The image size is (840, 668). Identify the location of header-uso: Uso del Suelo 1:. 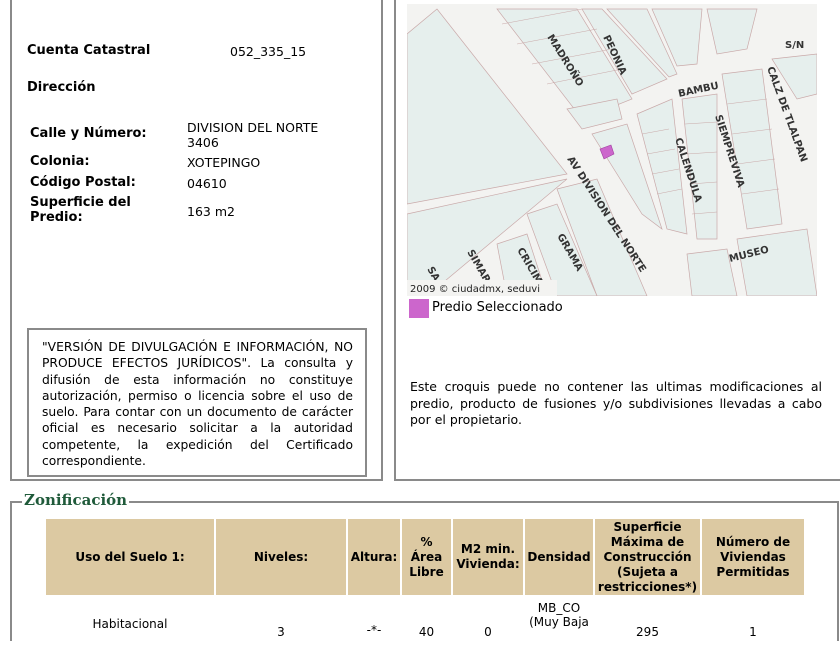
(130, 557).